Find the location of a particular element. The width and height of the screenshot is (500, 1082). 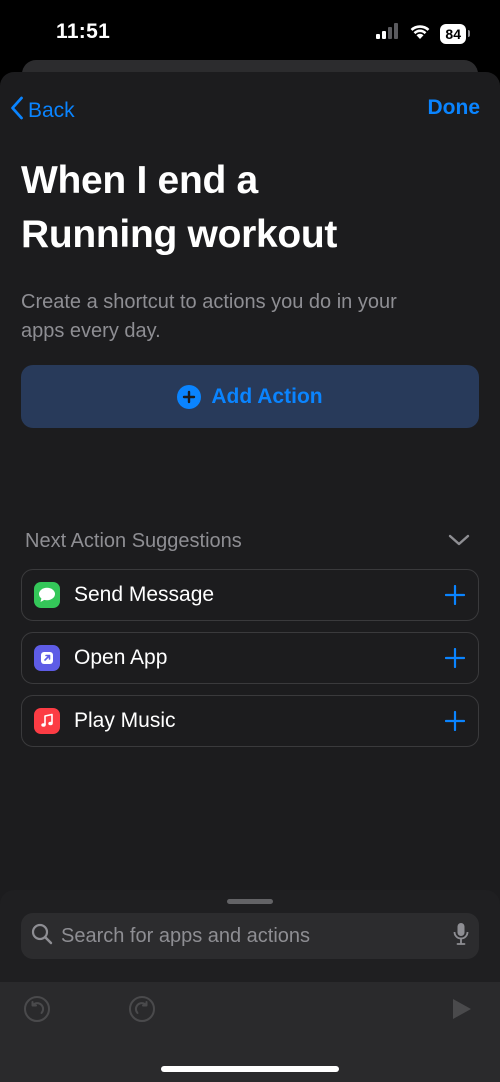

bottom-toolbar is located at coordinates (250, 1032).